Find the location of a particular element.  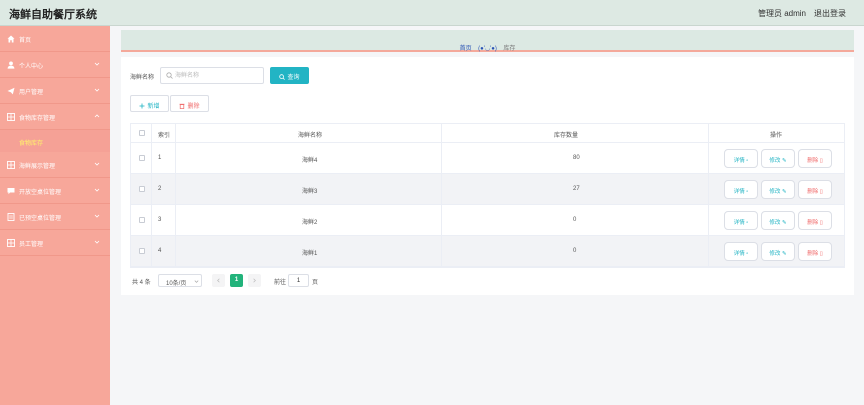

batch-delete-button: 删除 is located at coordinates (189, 103).